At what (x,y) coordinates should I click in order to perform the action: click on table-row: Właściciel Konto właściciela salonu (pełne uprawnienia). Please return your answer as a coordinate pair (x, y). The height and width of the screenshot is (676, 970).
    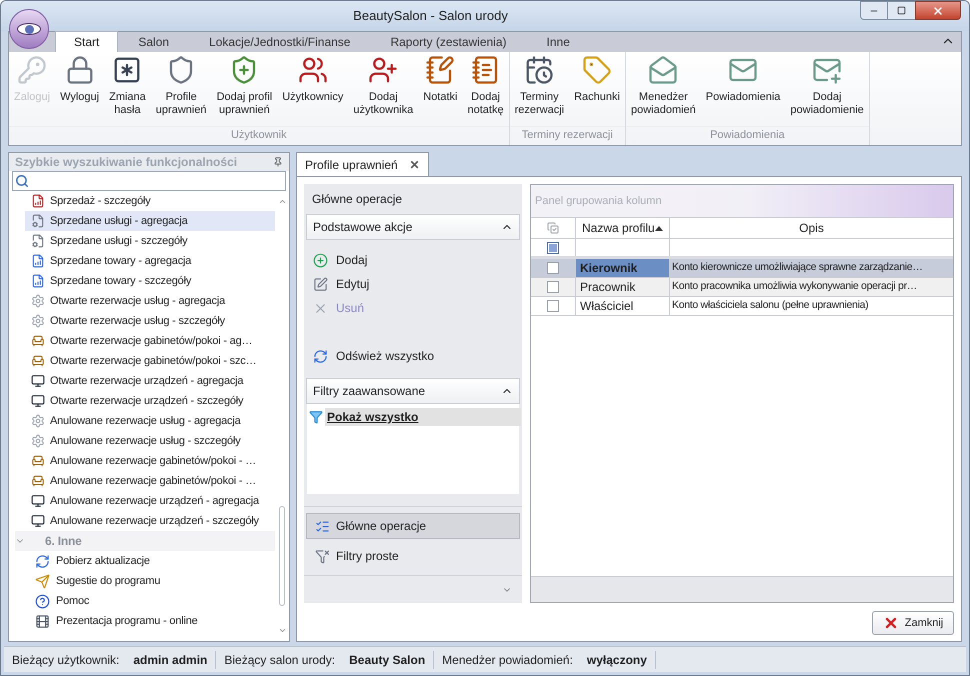
    Looking at the image, I should click on (742, 306).